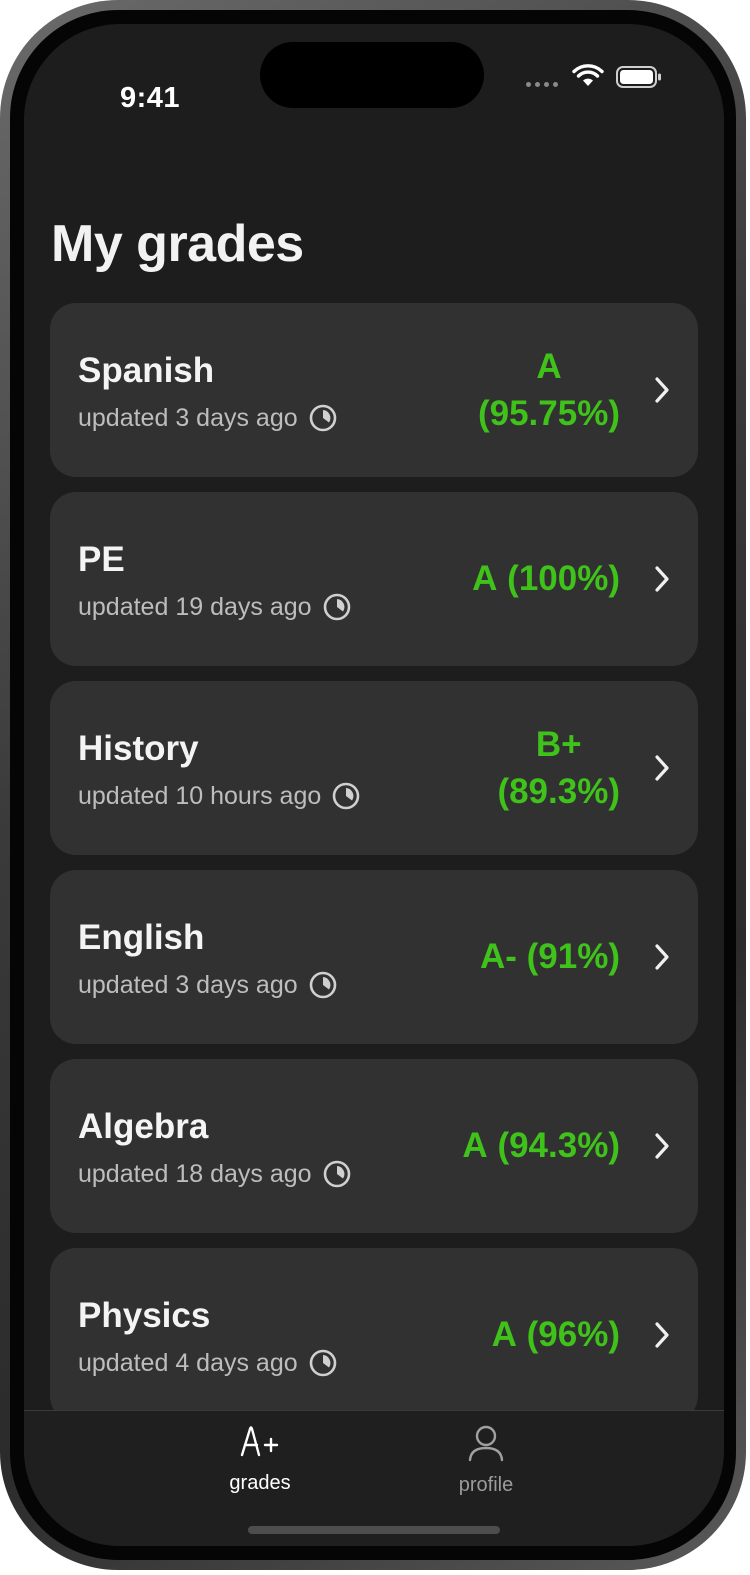 Image resolution: width=750 pixels, height=1575 pixels. I want to click on grade-value: A (96%), so click(510, 1335).